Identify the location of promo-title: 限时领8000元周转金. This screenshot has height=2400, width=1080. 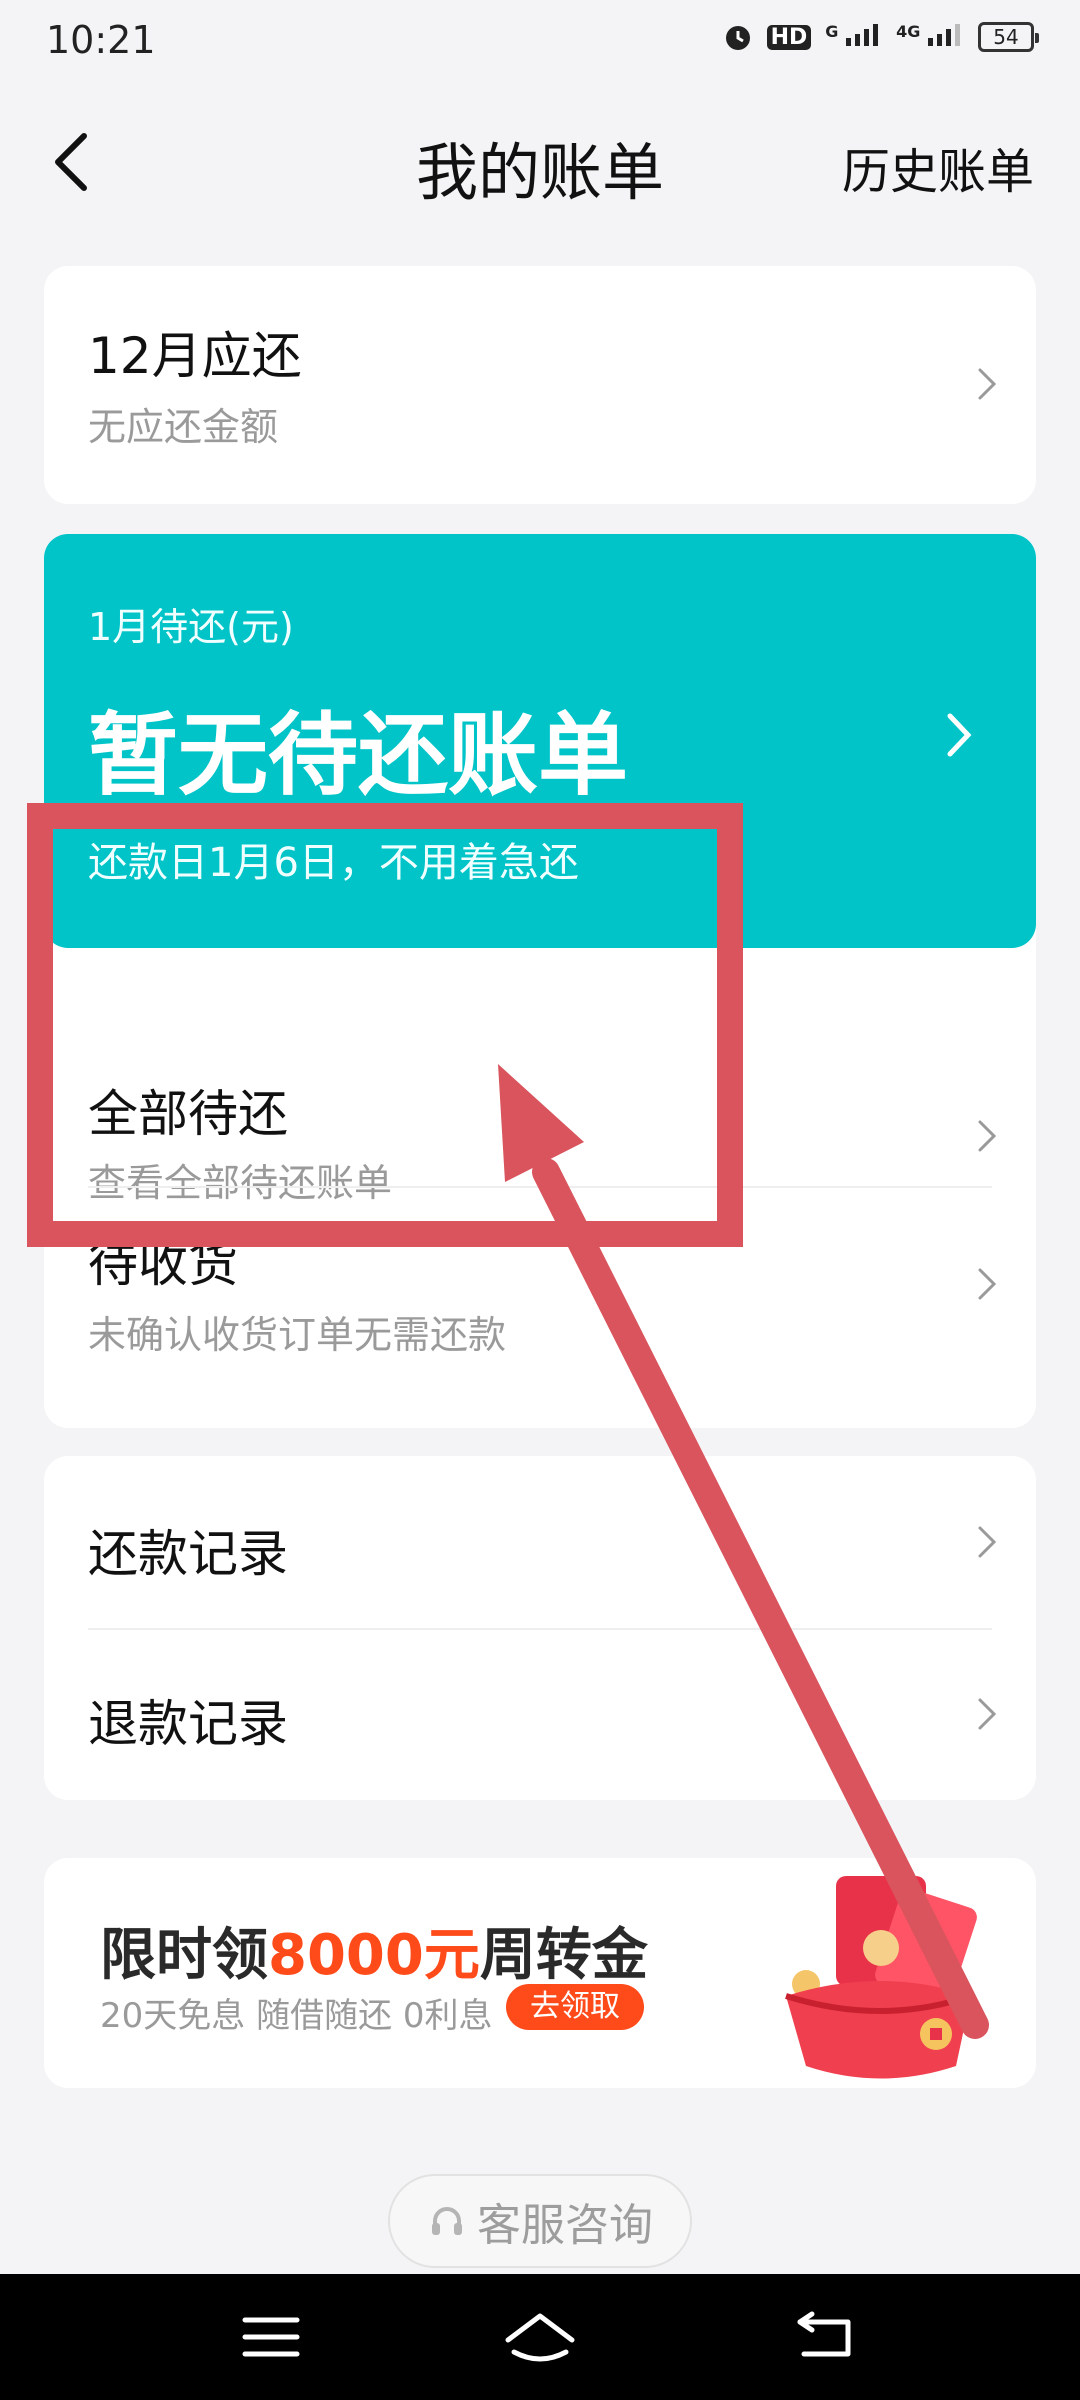
(374, 1950).